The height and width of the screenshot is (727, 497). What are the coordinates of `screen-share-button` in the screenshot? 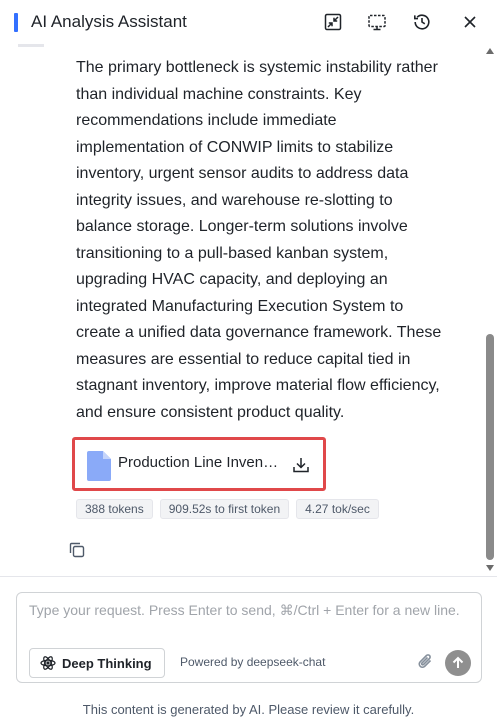 It's located at (377, 22).